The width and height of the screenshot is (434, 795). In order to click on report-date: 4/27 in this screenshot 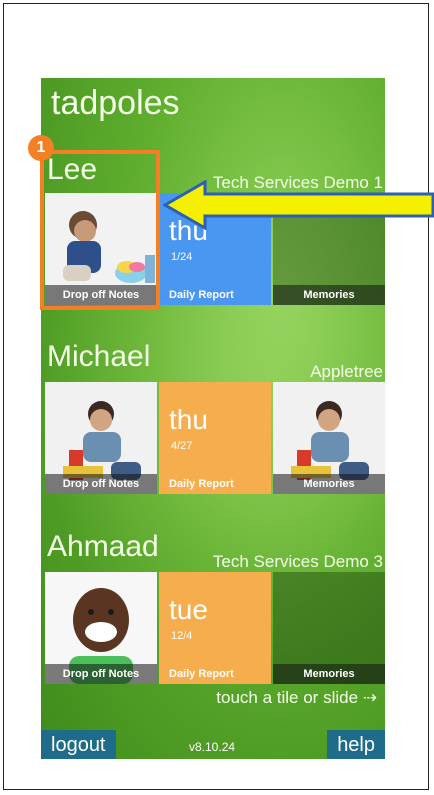, I will do `click(182, 446)`.